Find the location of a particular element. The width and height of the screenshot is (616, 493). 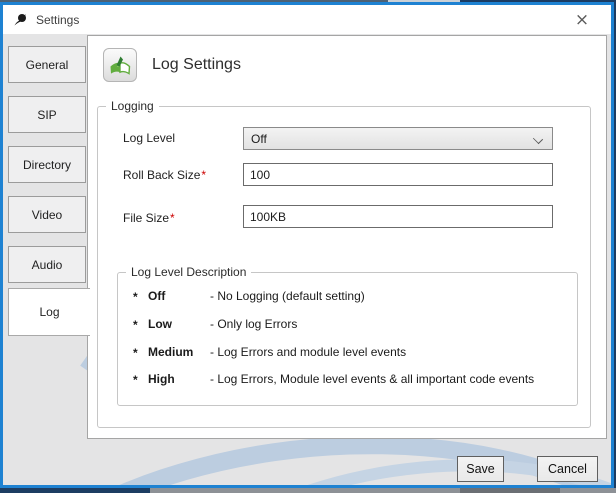

tab-sip: SIP is located at coordinates (47, 114).